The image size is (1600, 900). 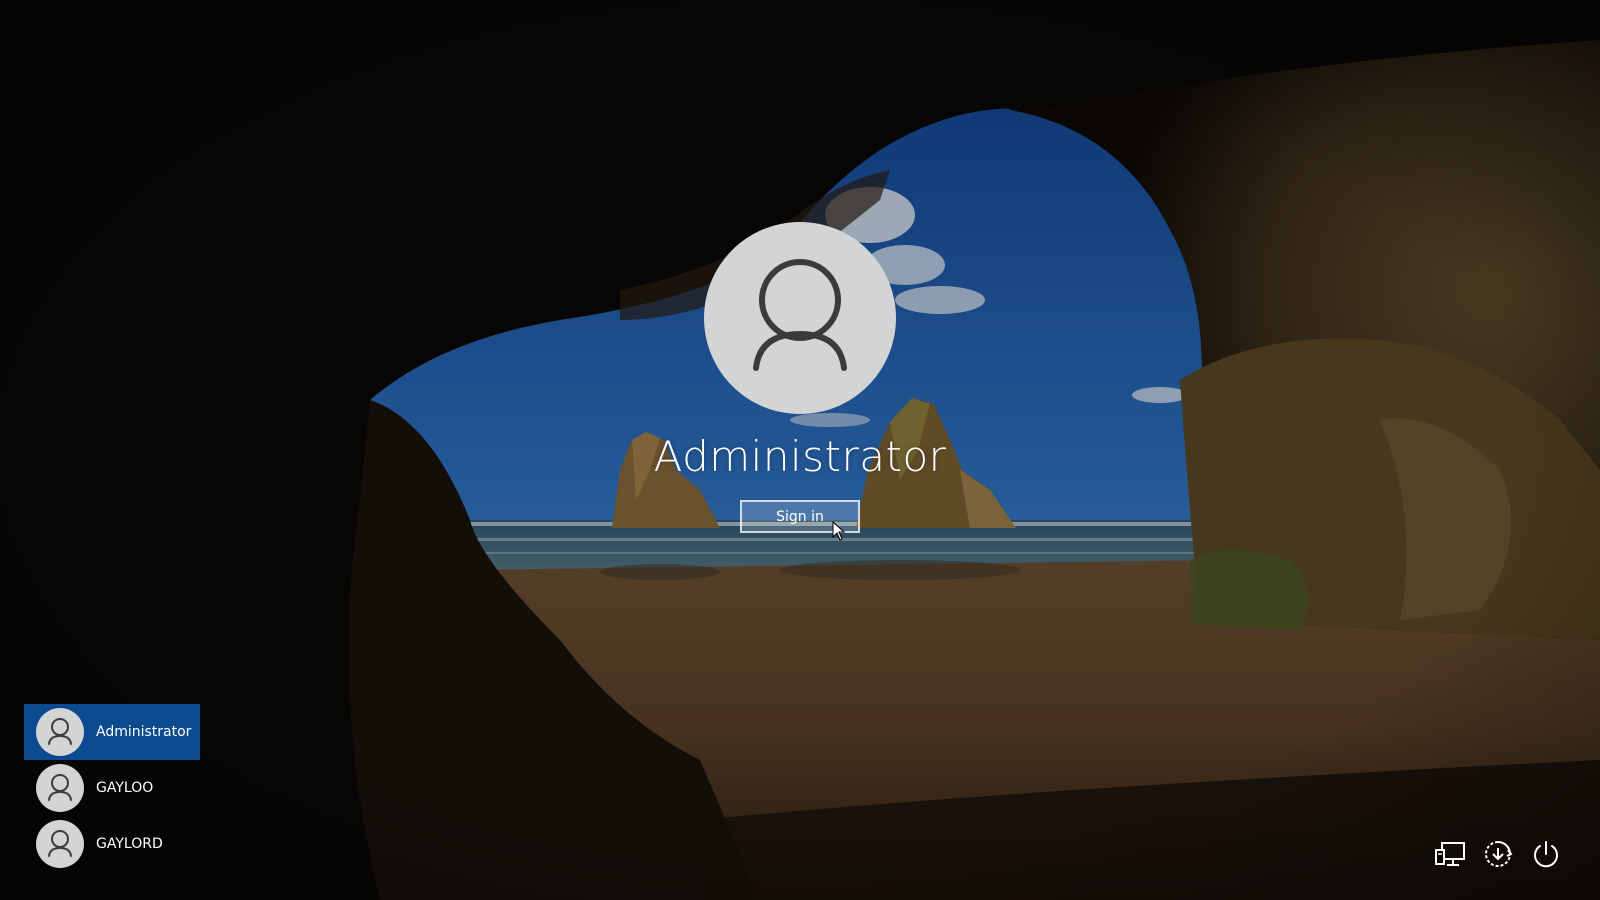 I want to click on power-icon, so click(x=1546, y=854).